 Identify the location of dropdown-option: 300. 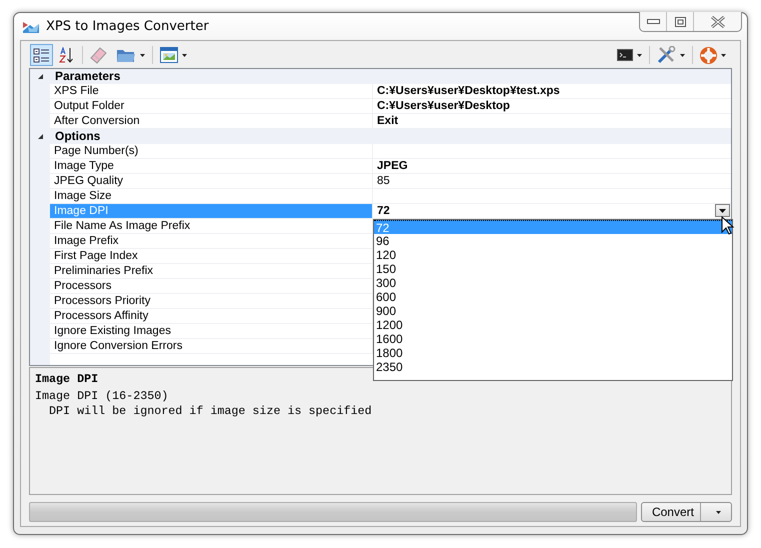
(553, 283).